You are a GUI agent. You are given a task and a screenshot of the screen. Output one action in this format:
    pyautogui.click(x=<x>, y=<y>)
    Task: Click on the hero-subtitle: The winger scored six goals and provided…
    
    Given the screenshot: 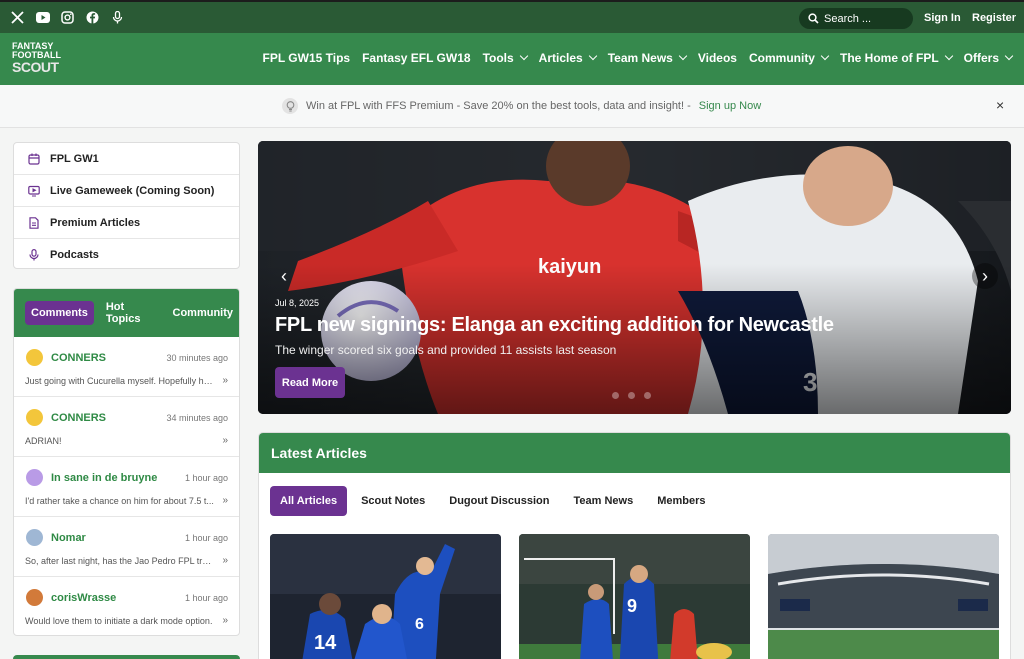 What is the action you would take?
    pyautogui.click(x=446, y=350)
    